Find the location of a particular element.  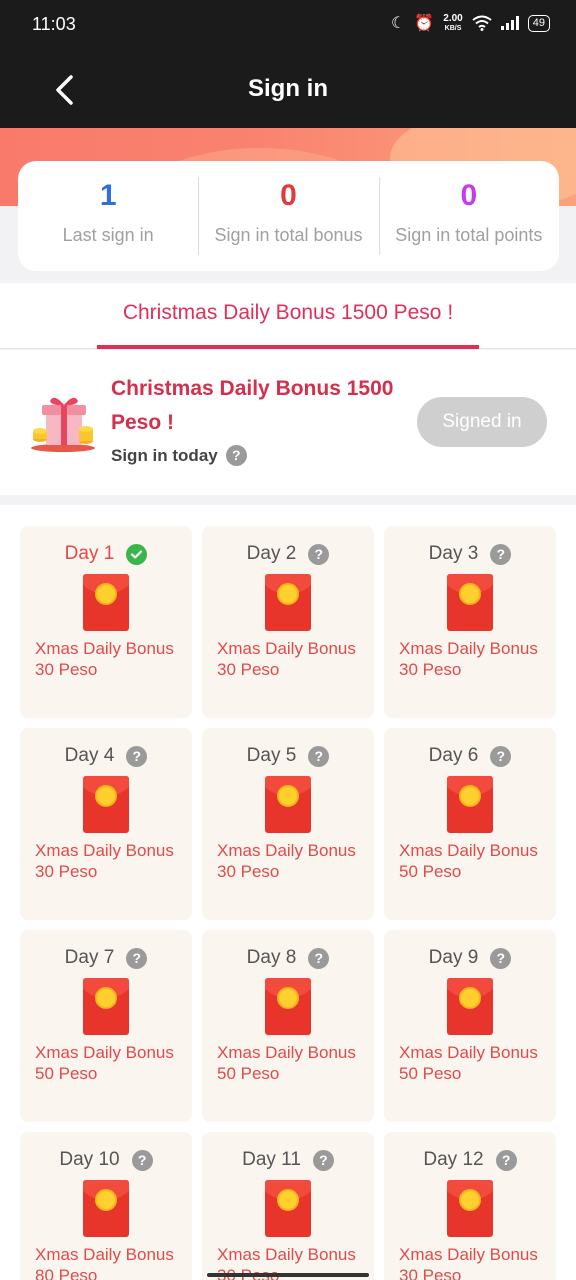

day-header: Day 3? is located at coordinates (470, 554).